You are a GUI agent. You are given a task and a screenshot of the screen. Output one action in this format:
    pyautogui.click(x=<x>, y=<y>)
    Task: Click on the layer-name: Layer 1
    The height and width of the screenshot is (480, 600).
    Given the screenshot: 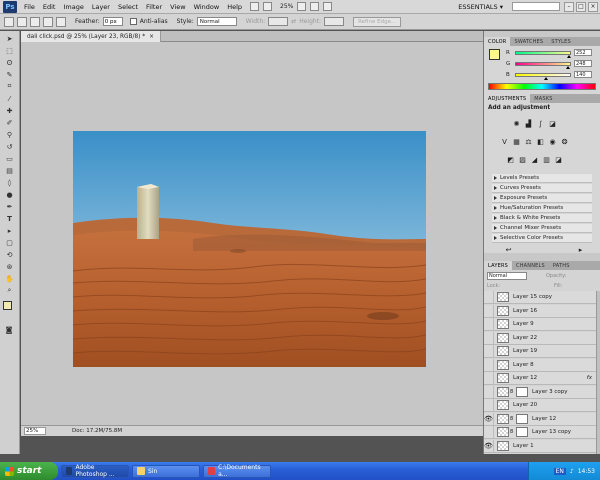 What is the action you would take?
    pyautogui.click(x=554, y=446)
    